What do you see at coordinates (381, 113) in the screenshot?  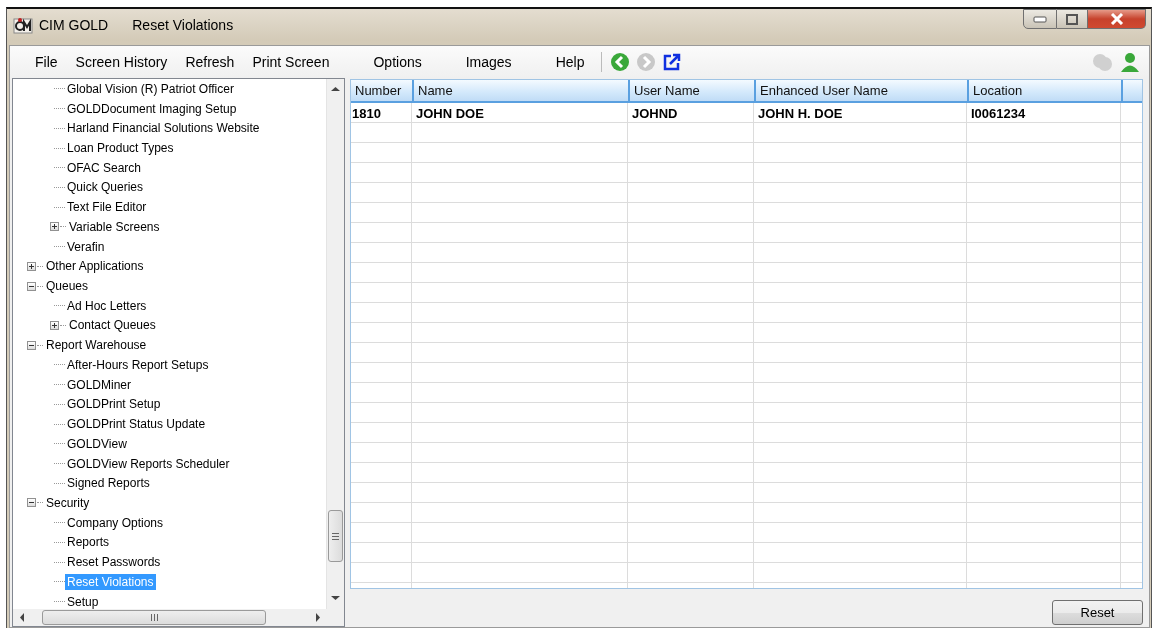 I see `table-cell: 1810` at bounding box center [381, 113].